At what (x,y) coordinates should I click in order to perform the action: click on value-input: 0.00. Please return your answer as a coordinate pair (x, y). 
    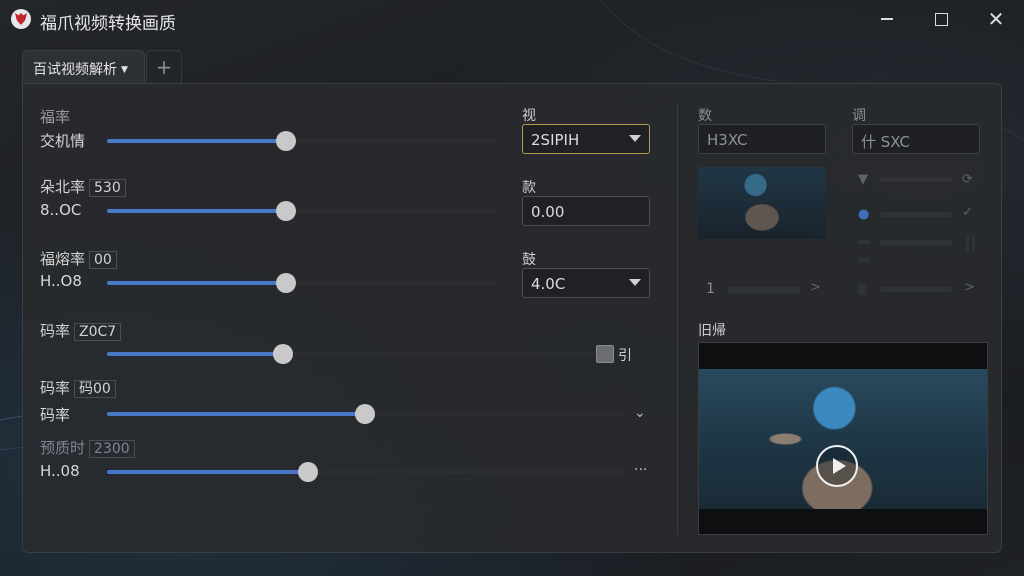
    Looking at the image, I should click on (586, 211).